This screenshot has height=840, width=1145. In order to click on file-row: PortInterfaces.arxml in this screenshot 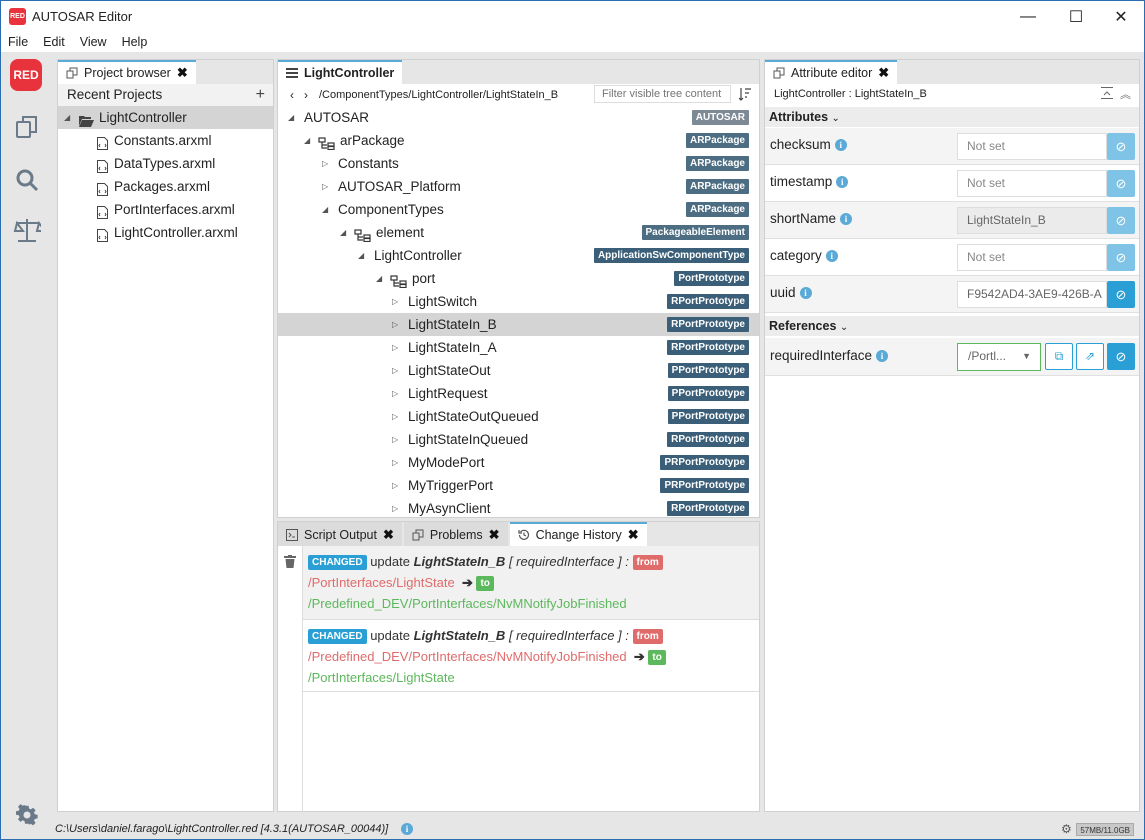, I will do `click(165, 209)`.